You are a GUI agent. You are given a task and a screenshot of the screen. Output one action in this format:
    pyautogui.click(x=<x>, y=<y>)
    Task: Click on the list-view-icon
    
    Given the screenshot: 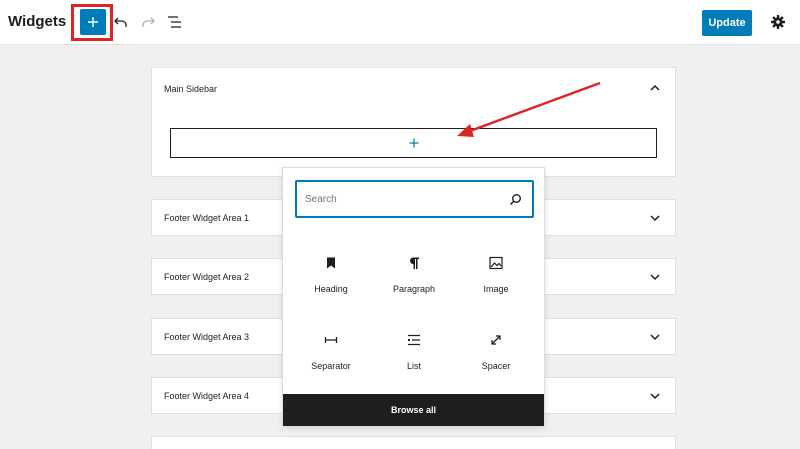 What is the action you would take?
    pyautogui.click(x=174, y=22)
    